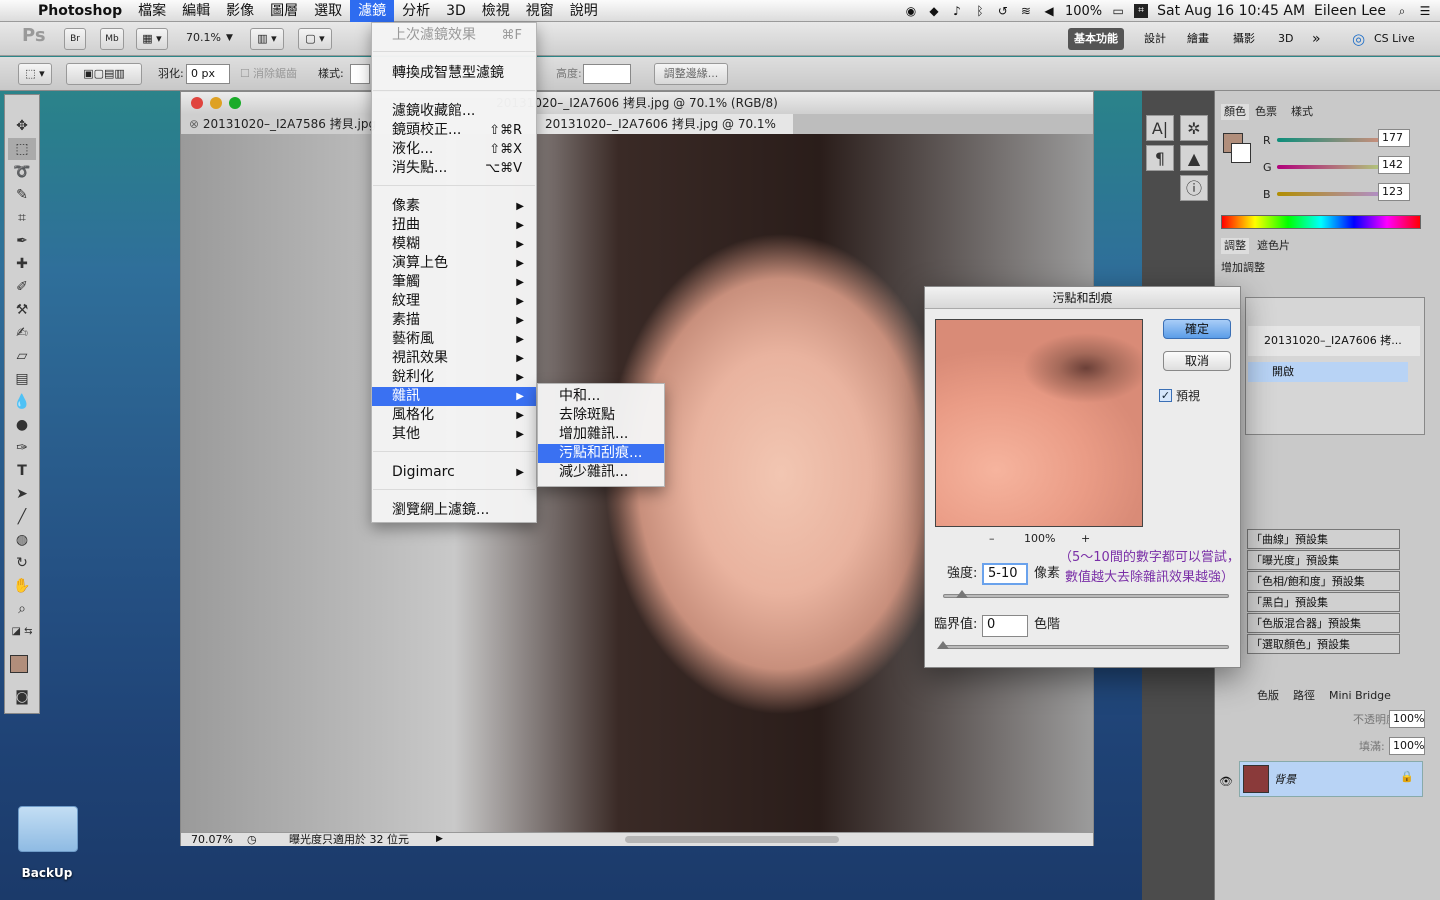 This screenshot has width=1440, height=900. What do you see at coordinates (22, 149) in the screenshot?
I see `marquee-tool-icon: ⬚` at bounding box center [22, 149].